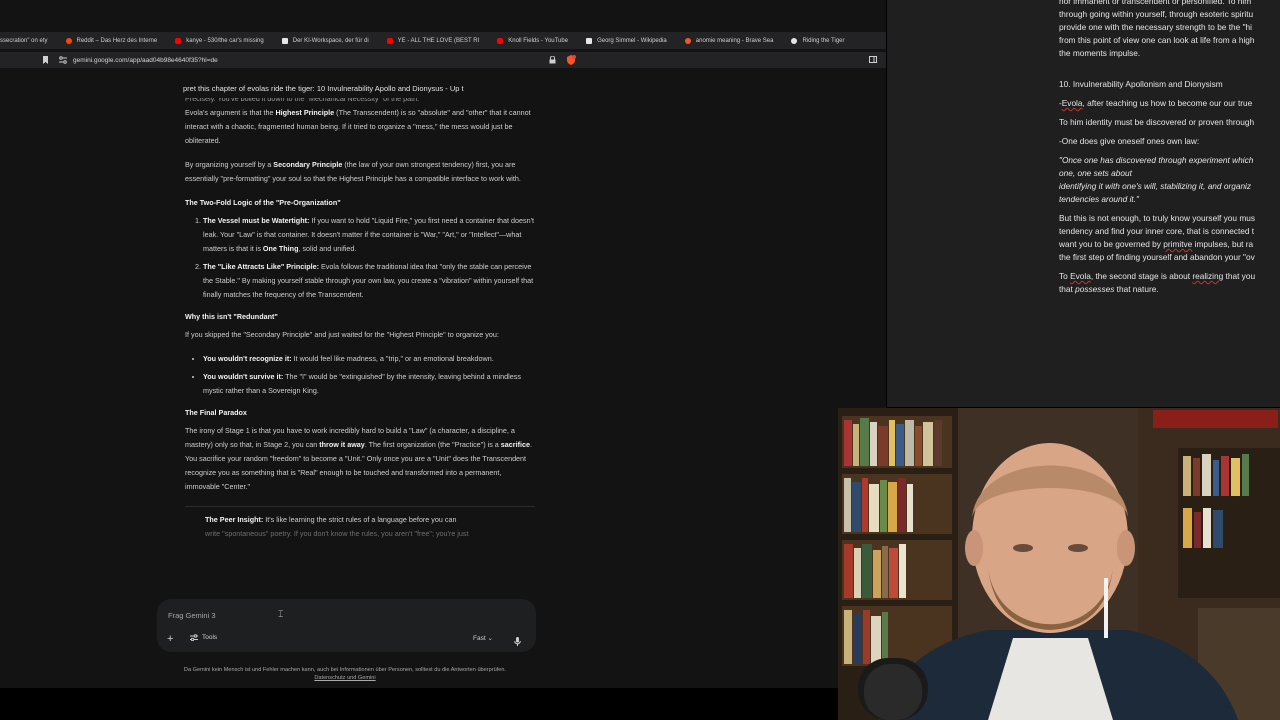 The height and width of the screenshot is (720, 1280). I want to click on bookshelf, so click(897, 541).